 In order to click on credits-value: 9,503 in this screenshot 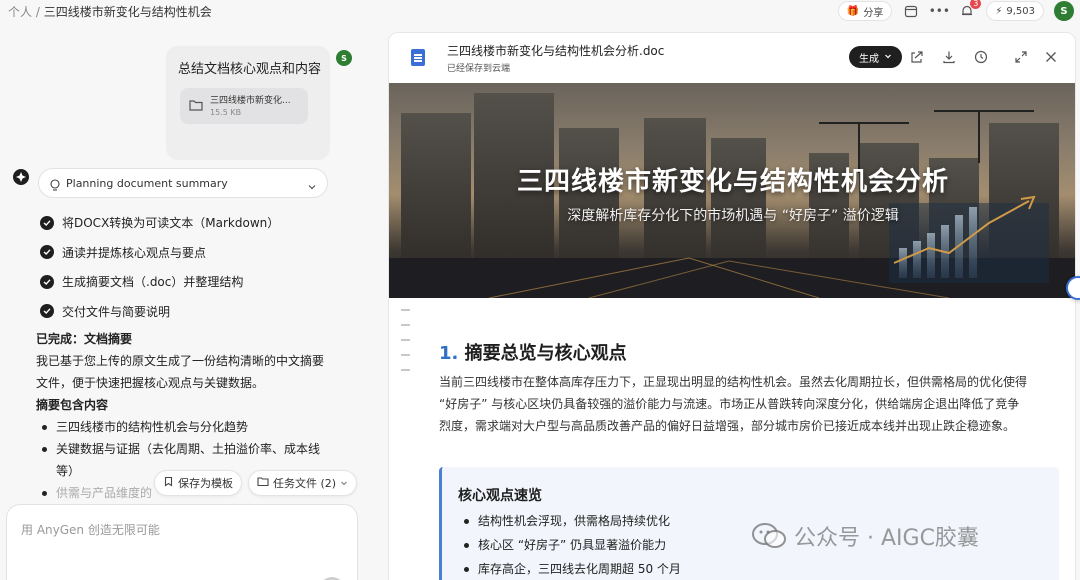, I will do `click(1020, 11)`.